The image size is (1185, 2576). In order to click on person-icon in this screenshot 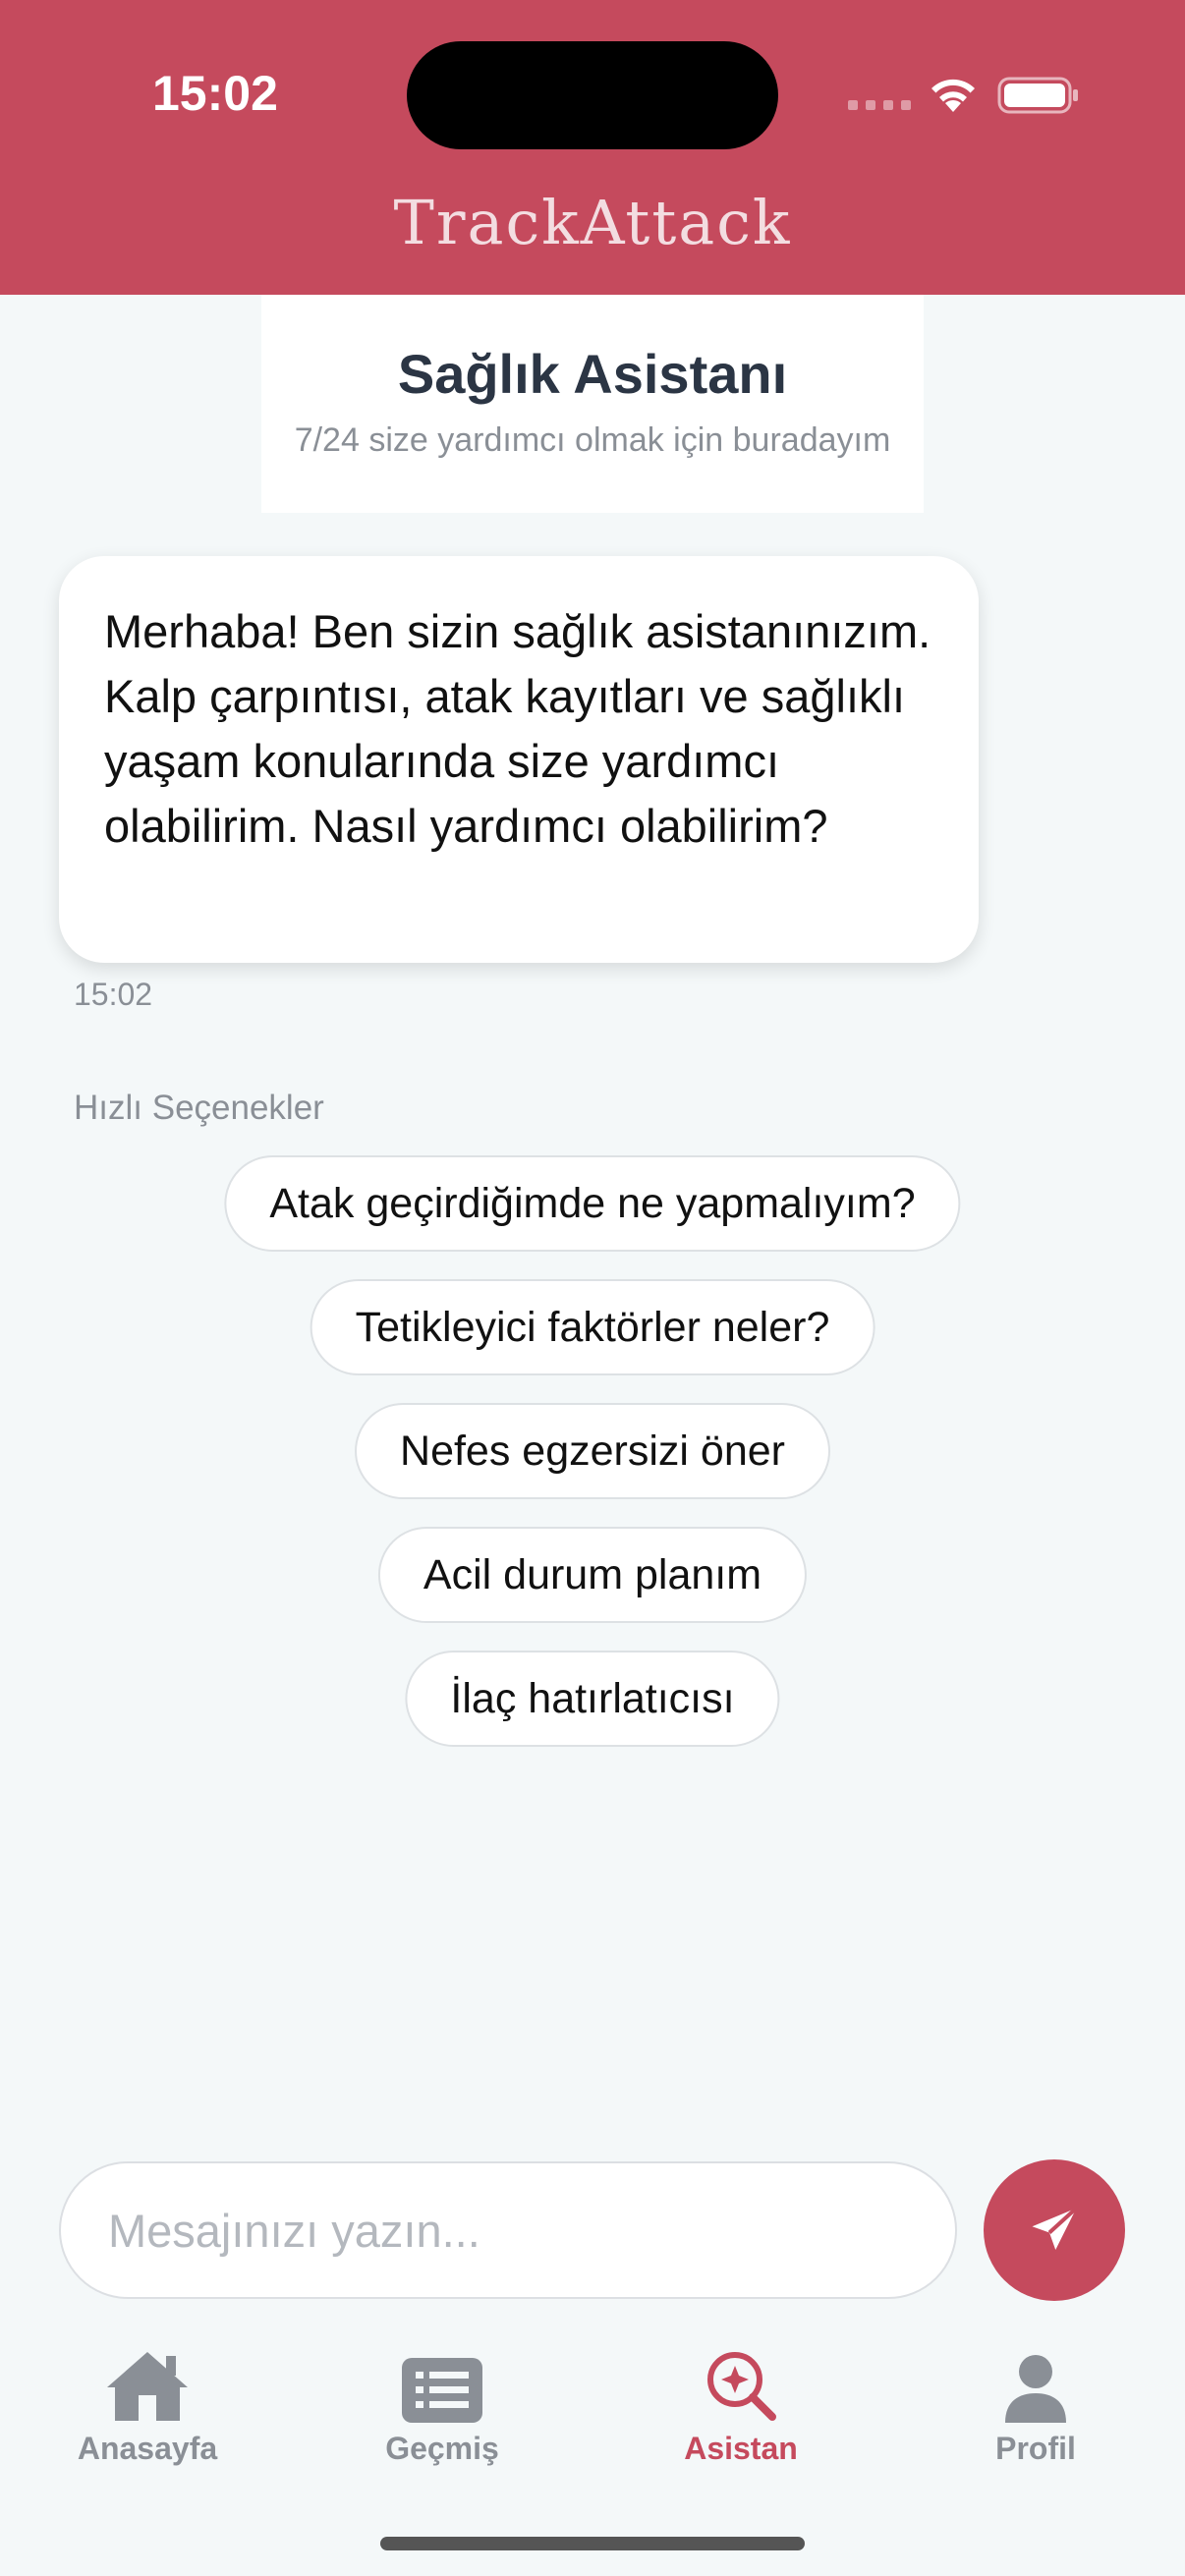, I will do `click(1035, 2389)`.